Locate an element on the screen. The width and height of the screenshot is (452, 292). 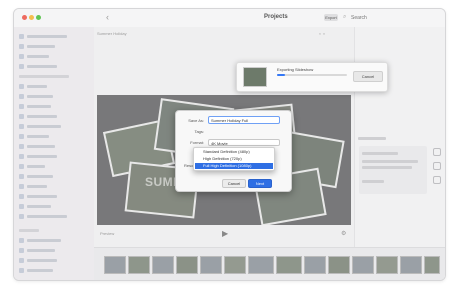
format-select: 4K Movie is located at coordinates (244, 142).